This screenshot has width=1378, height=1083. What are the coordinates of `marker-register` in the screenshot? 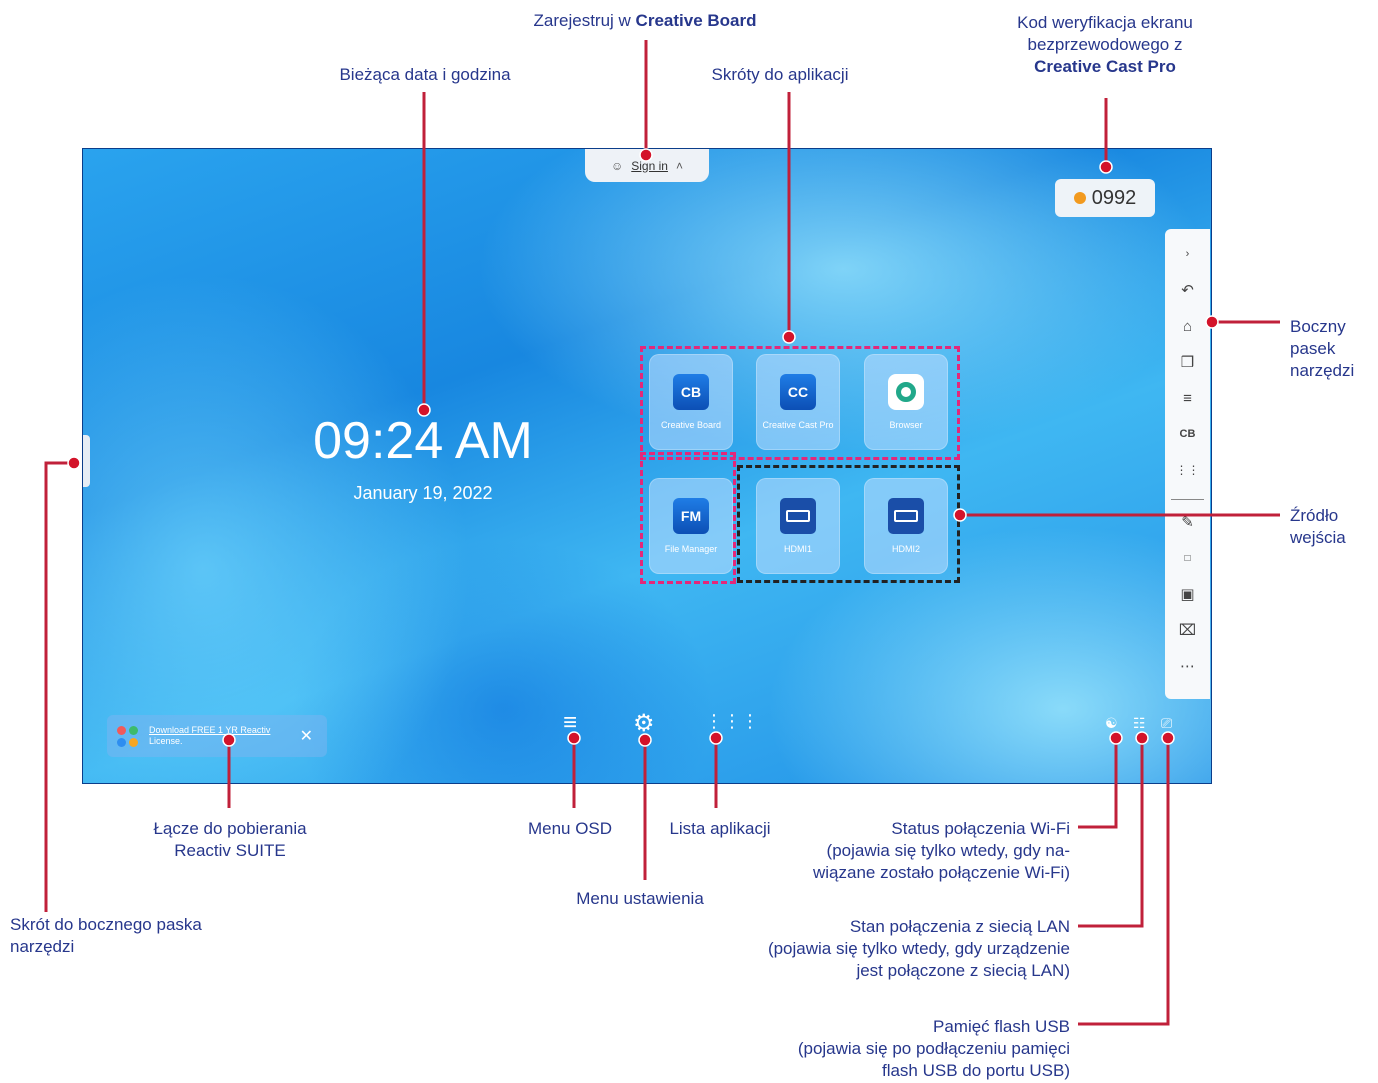 It's located at (646, 155).